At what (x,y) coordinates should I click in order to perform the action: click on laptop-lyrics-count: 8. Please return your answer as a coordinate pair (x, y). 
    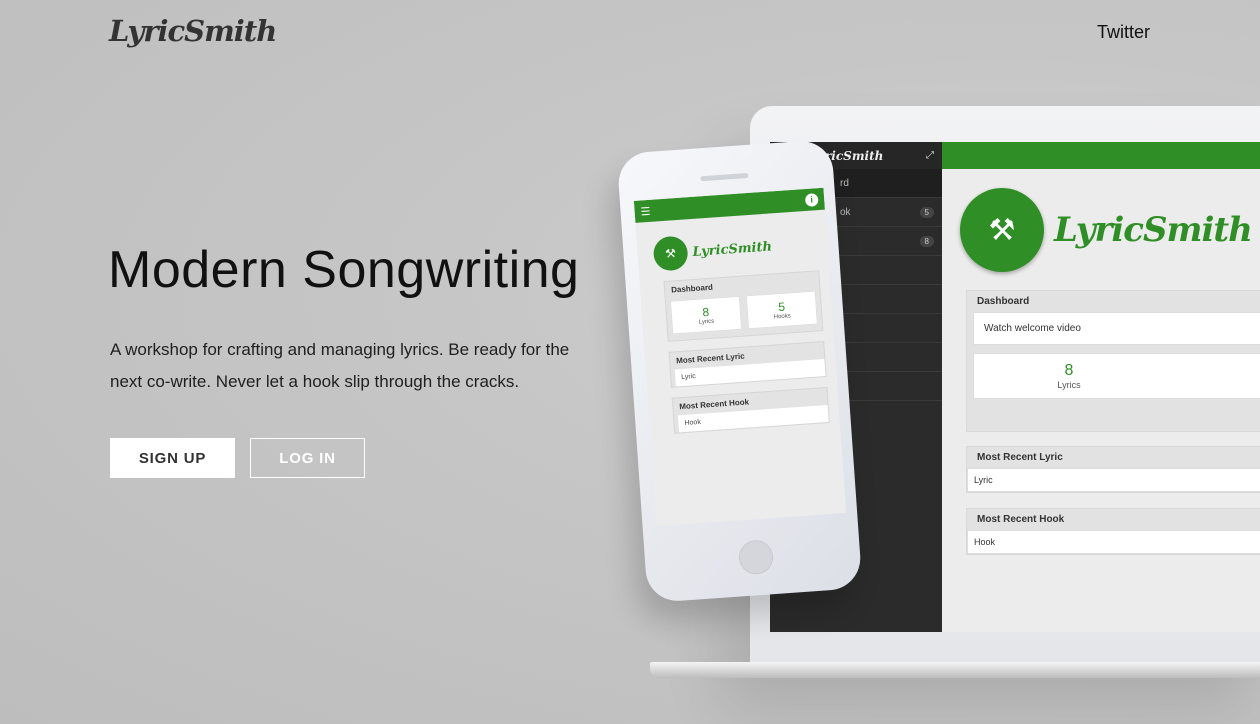
    Looking at the image, I should click on (1069, 370).